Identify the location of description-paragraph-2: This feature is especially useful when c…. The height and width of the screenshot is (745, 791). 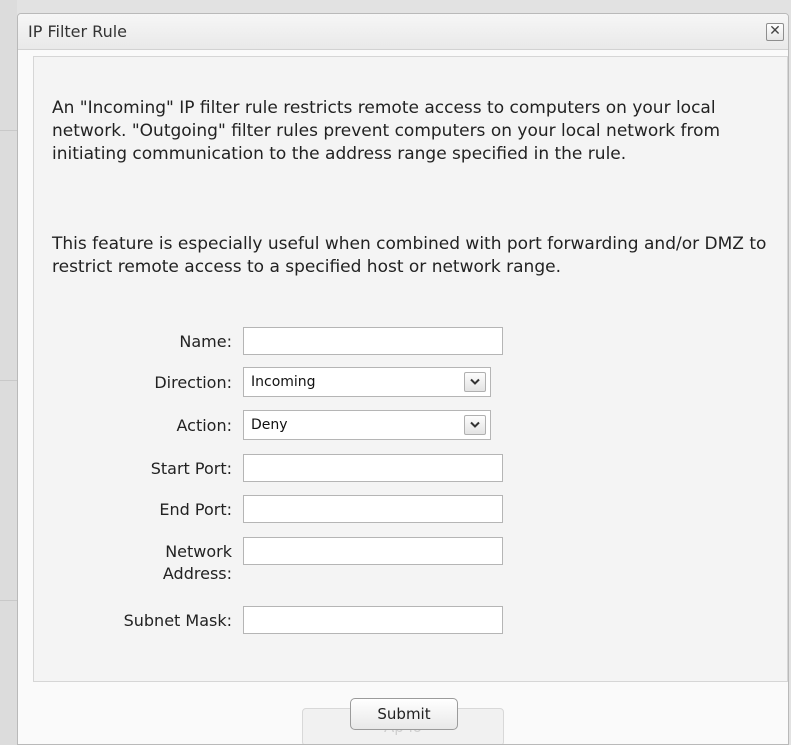
(409, 255).